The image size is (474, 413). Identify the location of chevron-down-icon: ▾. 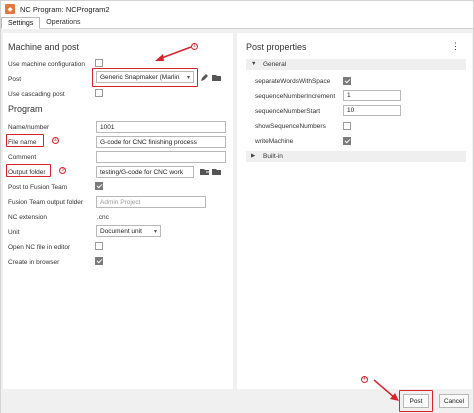
(155, 232).